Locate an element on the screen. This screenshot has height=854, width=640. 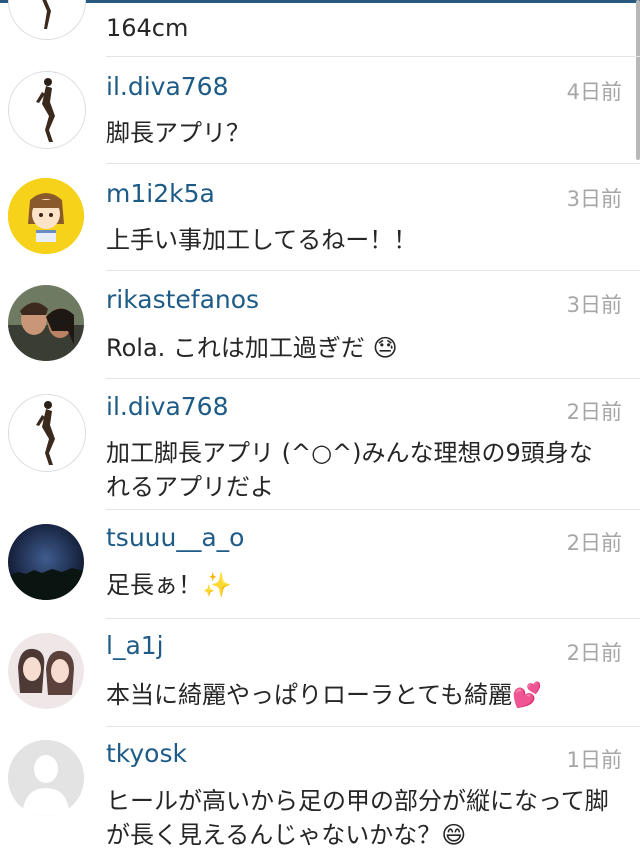
comment-username: rikastefanos is located at coordinates (182, 299).